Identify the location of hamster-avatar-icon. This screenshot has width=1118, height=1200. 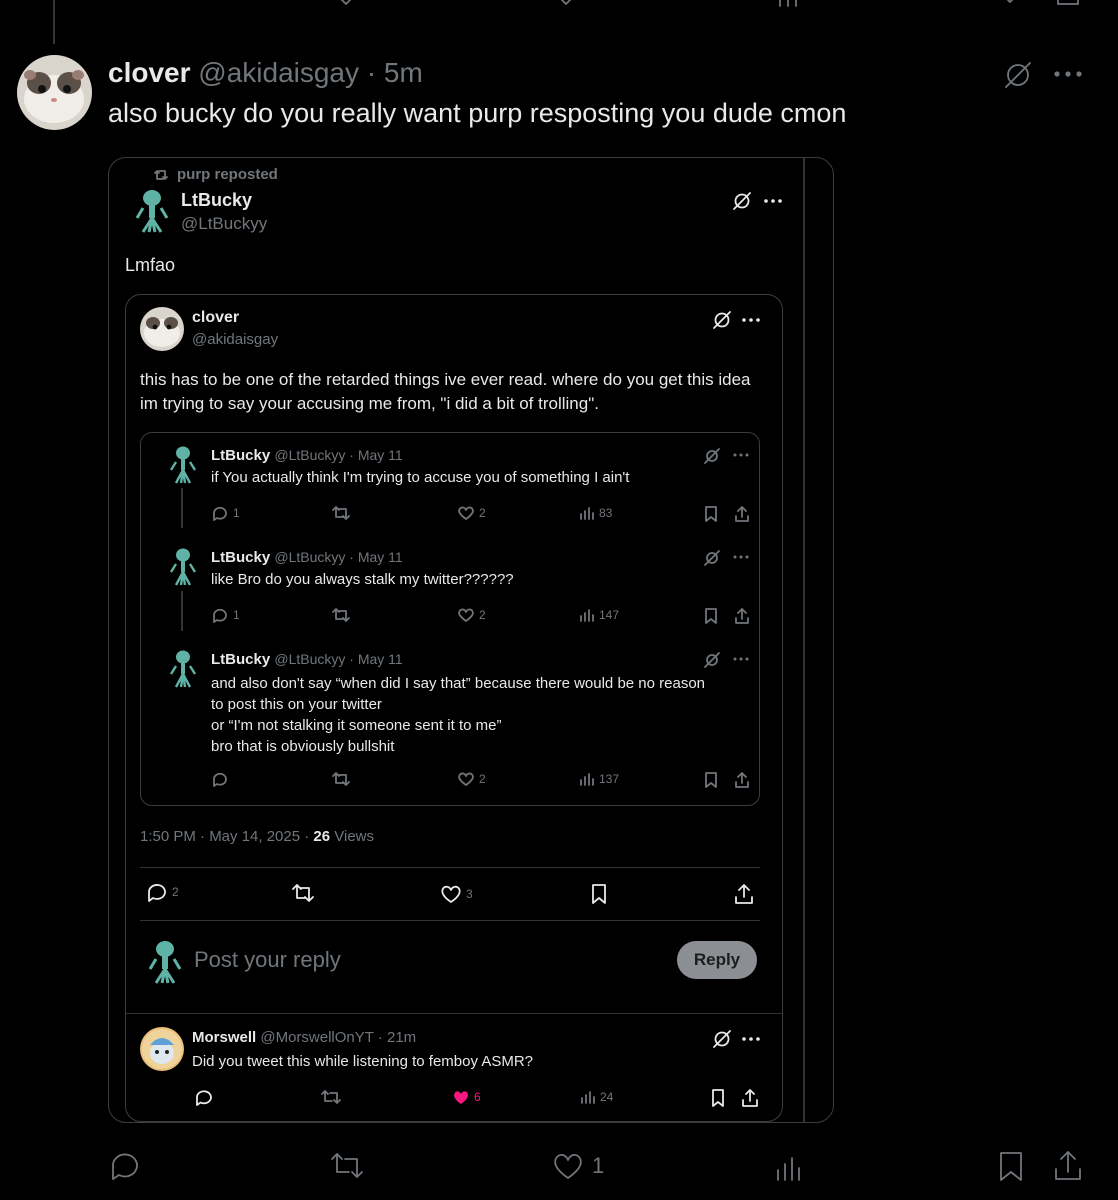
(54, 96).